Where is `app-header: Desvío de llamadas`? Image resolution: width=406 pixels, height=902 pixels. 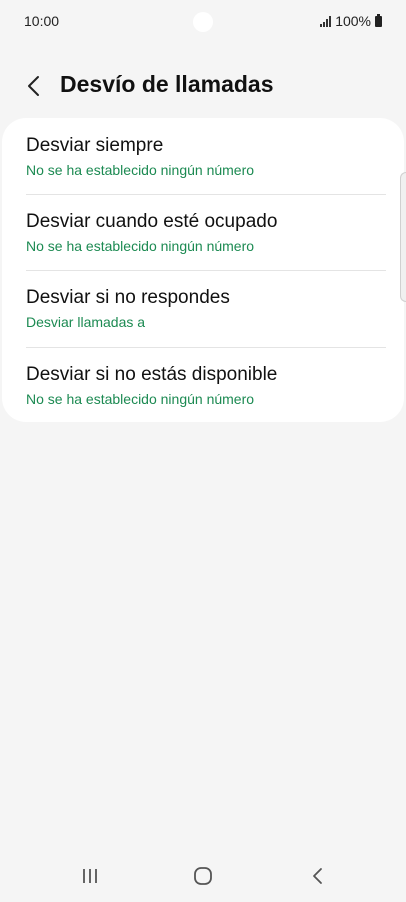 app-header: Desvío de llamadas is located at coordinates (203, 86).